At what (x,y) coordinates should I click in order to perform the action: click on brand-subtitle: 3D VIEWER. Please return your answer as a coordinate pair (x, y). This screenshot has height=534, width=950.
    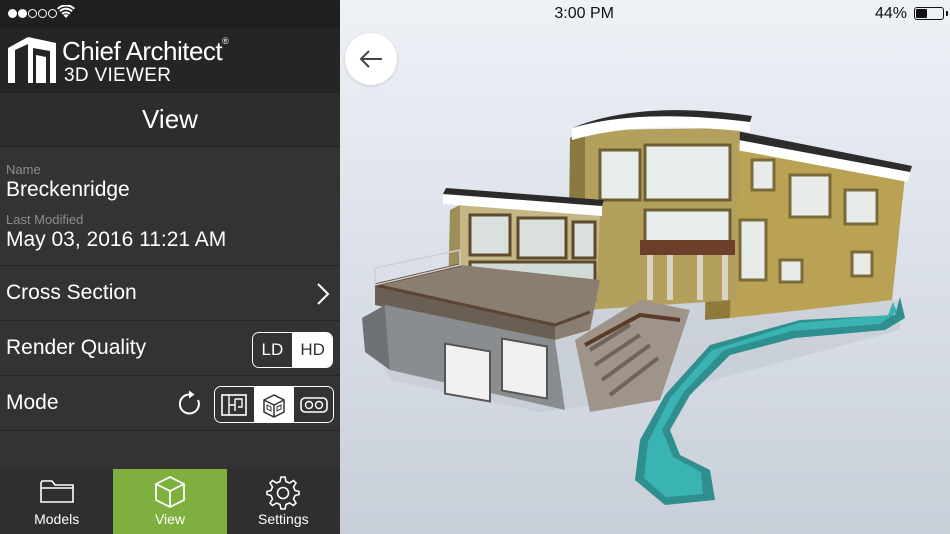
    Looking at the image, I should click on (118, 75).